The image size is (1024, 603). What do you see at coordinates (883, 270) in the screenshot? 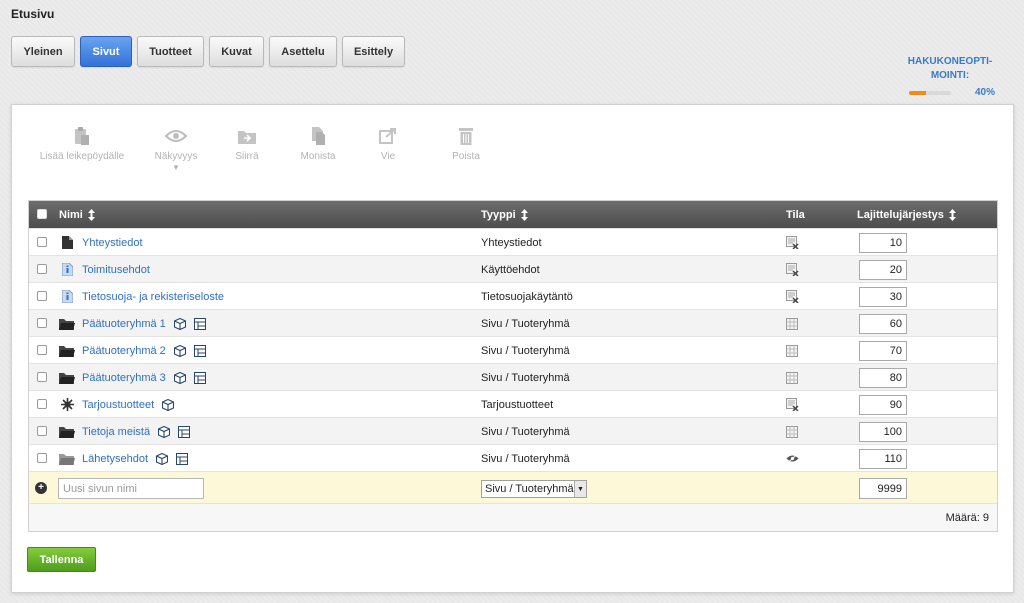
I see `row-order-input: 20` at bounding box center [883, 270].